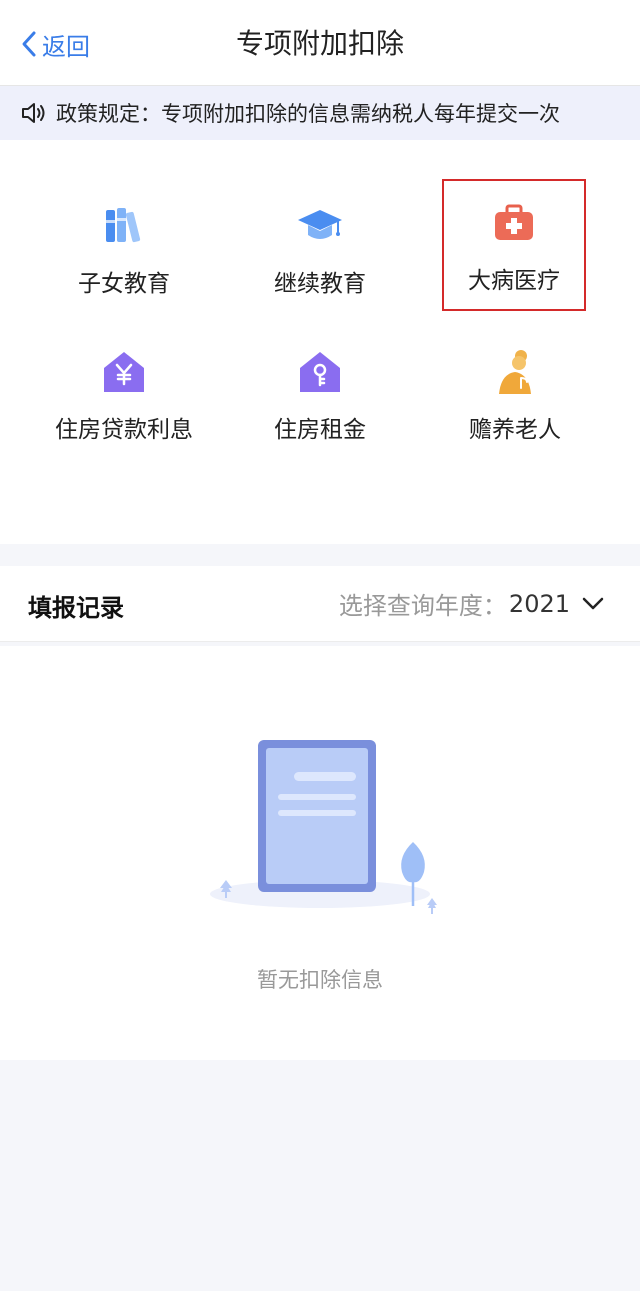 The width and height of the screenshot is (640, 1291). I want to click on medical-kit-icon, so click(514, 222).